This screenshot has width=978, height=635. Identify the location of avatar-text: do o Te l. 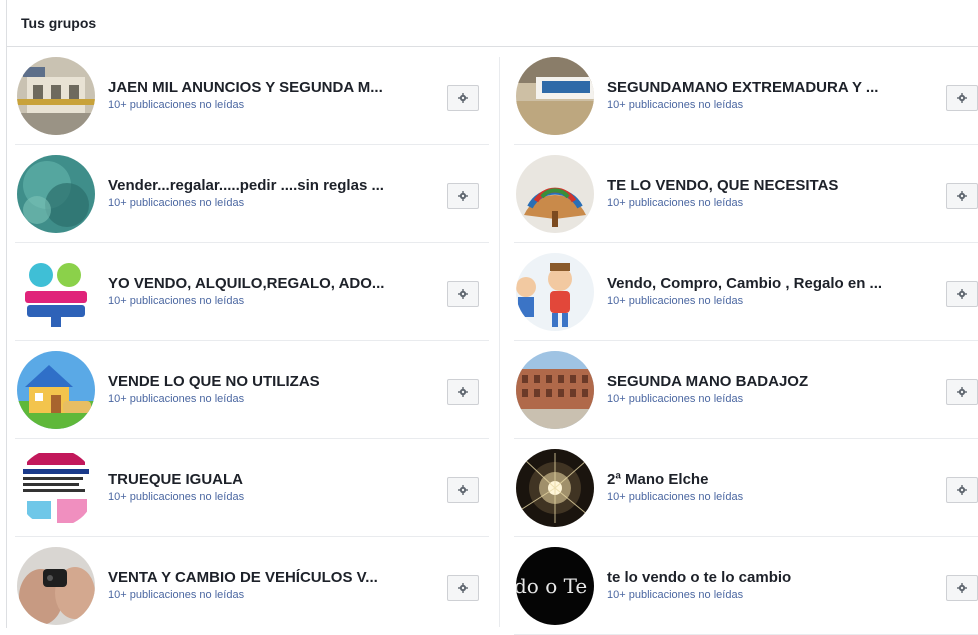
(555, 586).